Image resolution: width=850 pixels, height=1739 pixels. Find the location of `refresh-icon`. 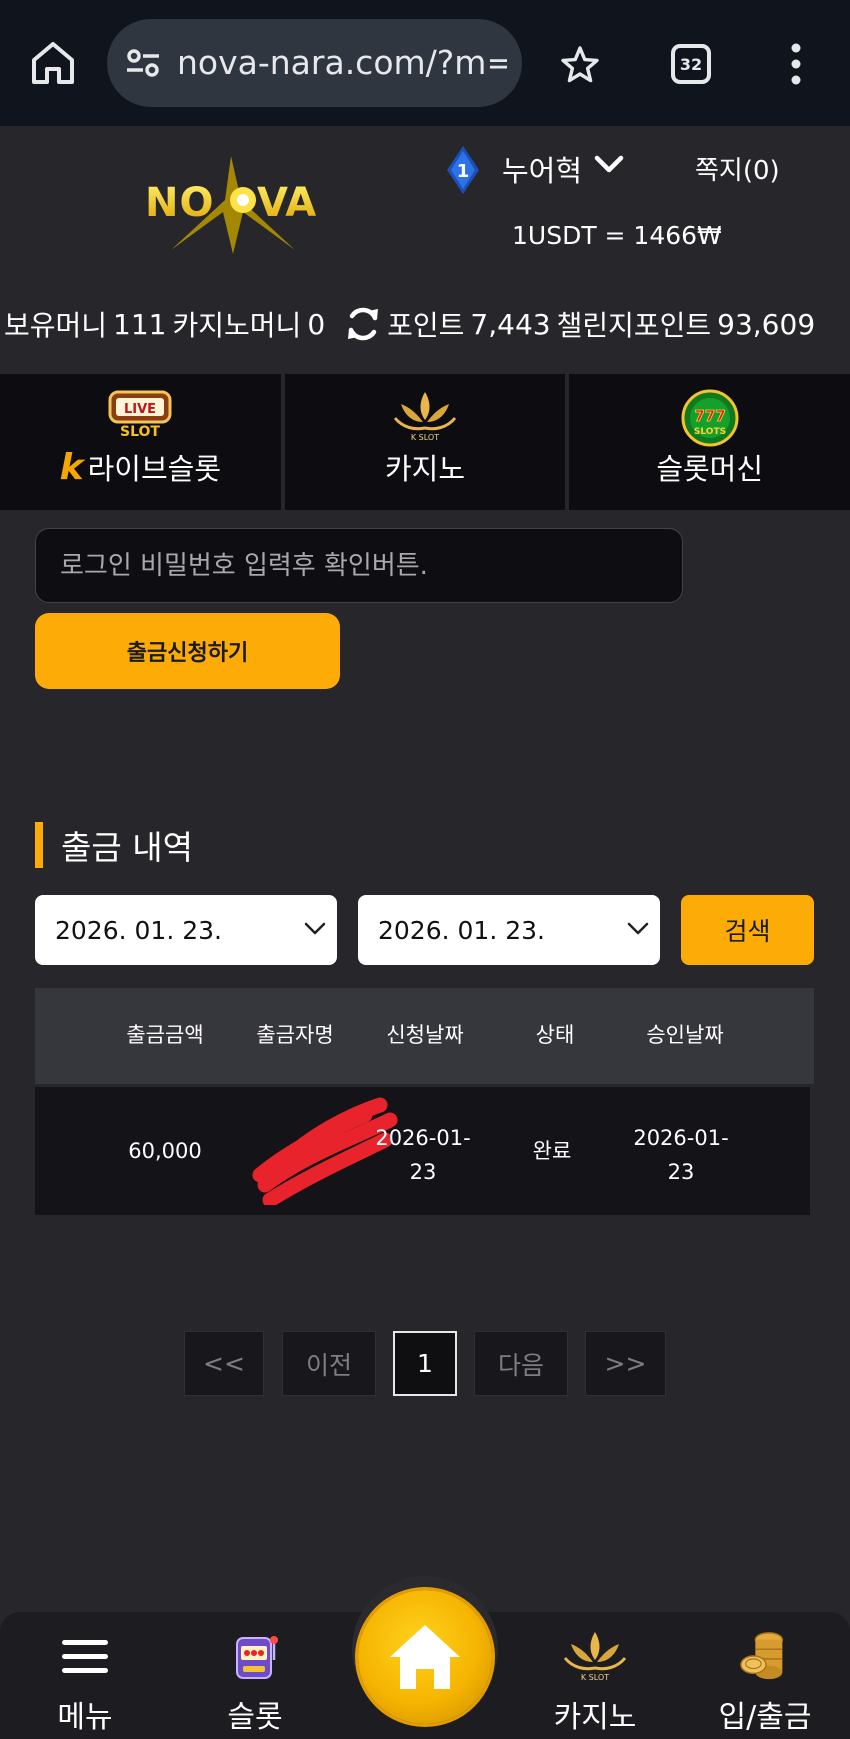

refresh-icon is located at coordinates (363, 324).